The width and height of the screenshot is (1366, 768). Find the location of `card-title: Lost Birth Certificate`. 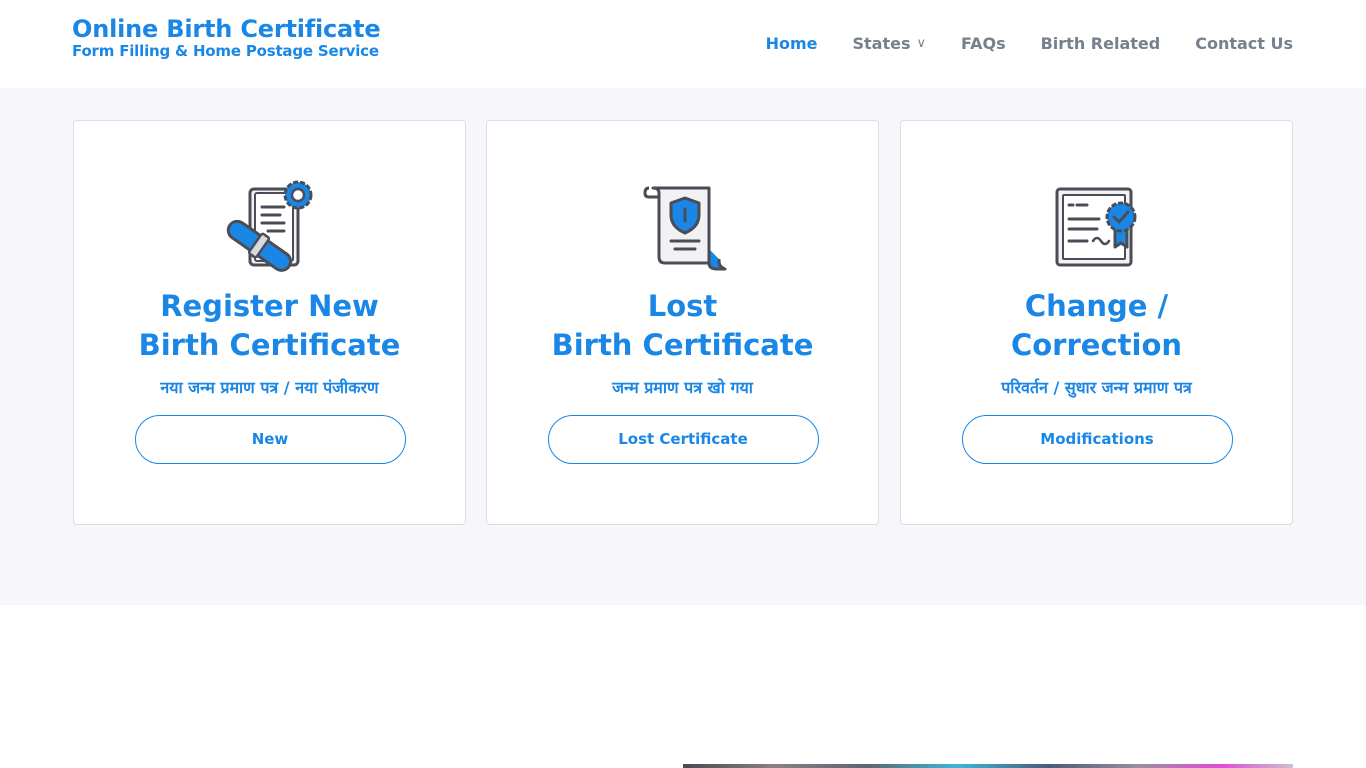

card-title: Lost Birth Certificate is located at coordinates (682, 325).